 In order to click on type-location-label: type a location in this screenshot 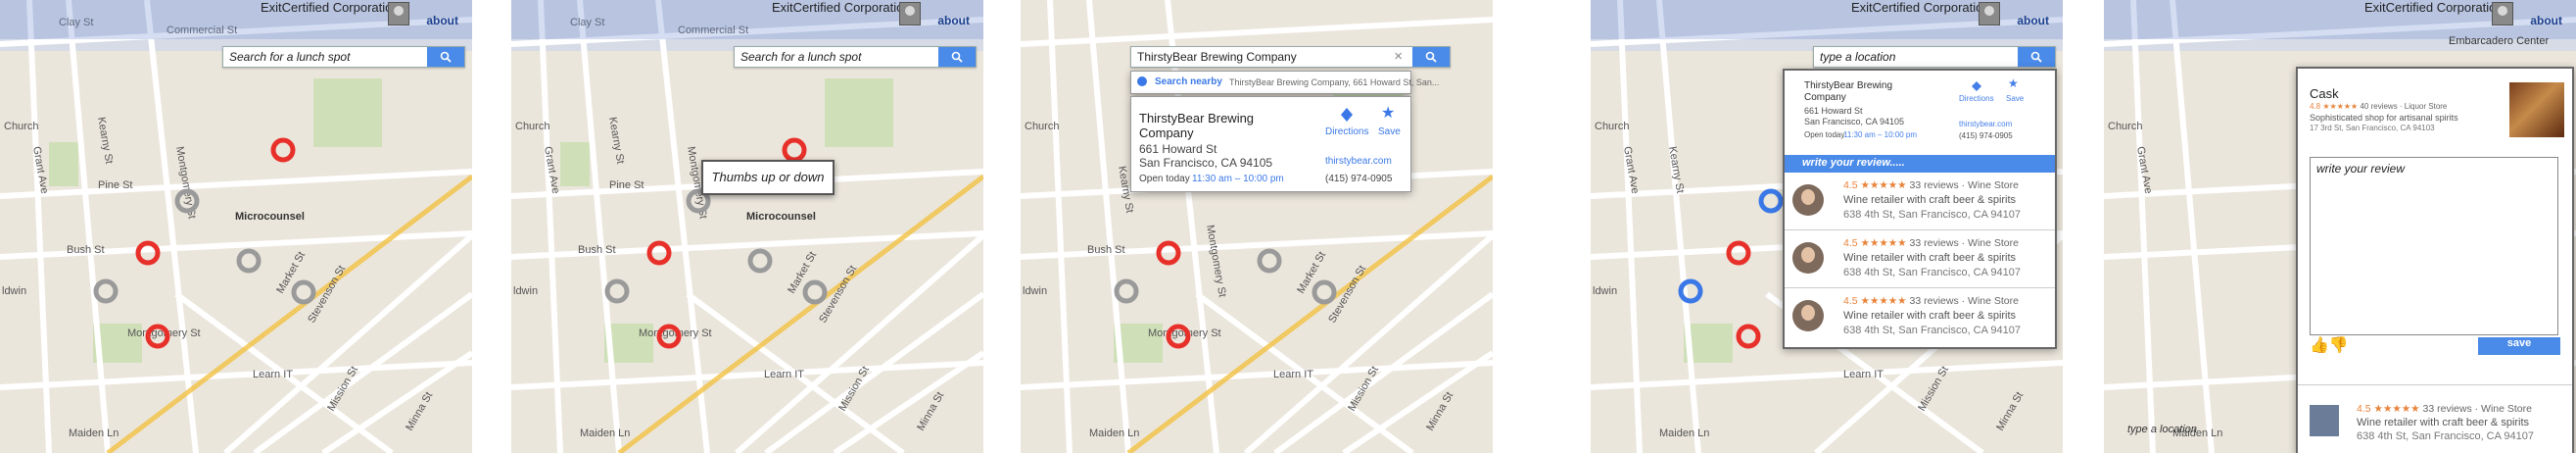, I will do `click(2162, 430)`.